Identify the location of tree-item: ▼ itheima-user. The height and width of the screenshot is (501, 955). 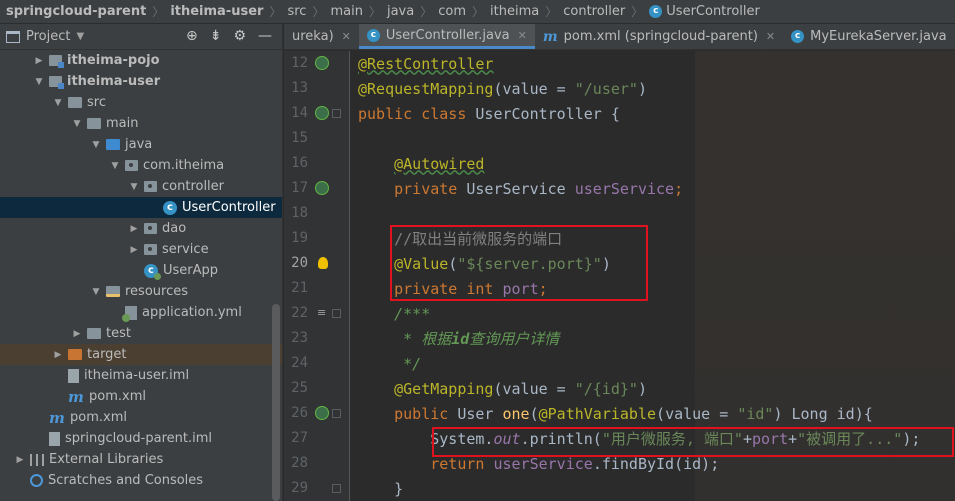
(141, 81).